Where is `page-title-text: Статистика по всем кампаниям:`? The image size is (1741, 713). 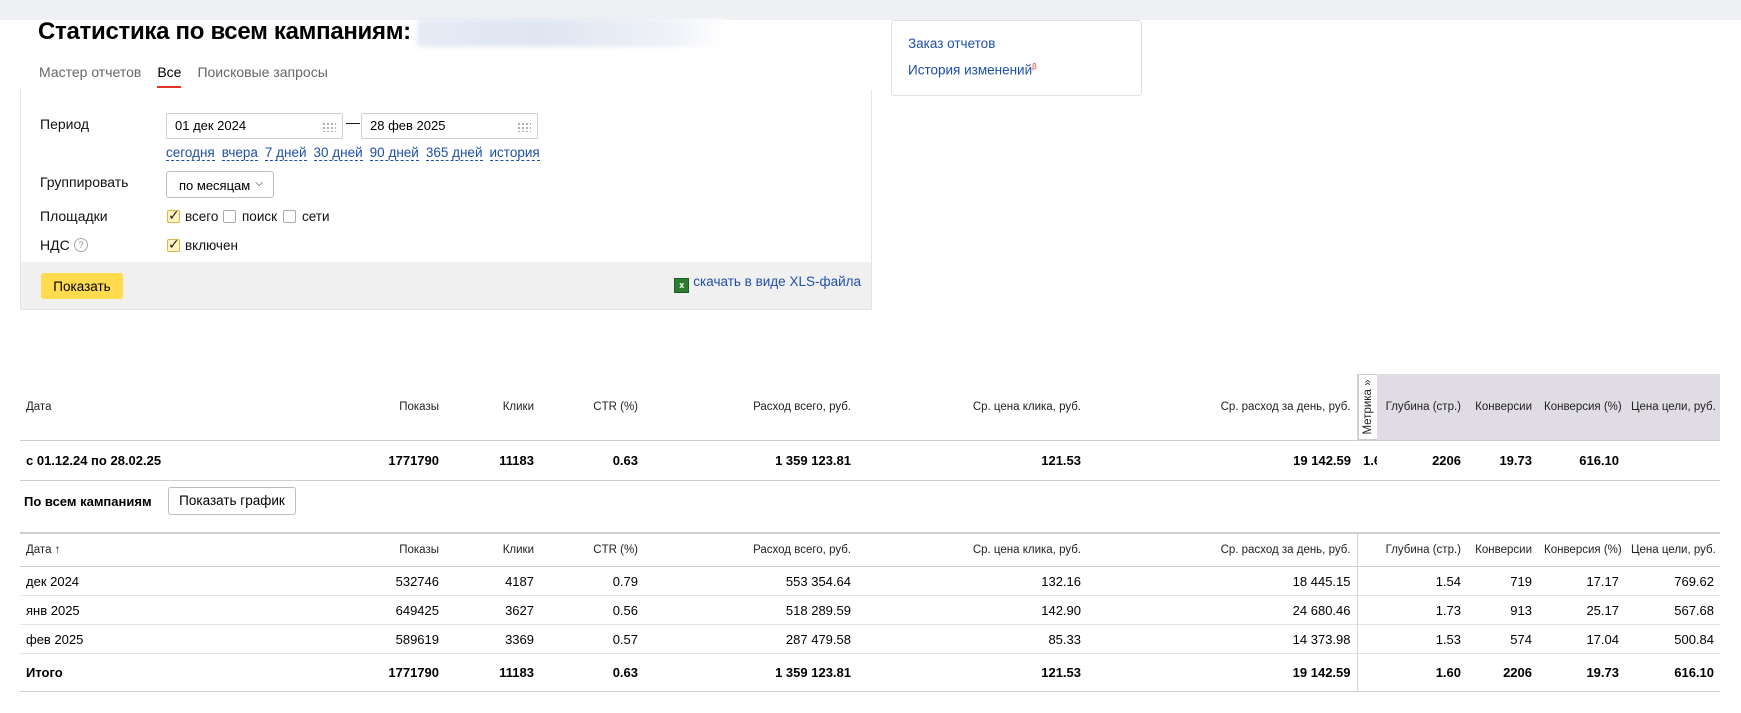 page-title-text: Статистика по всем кампаниям: is located at coordinates (224, 31).